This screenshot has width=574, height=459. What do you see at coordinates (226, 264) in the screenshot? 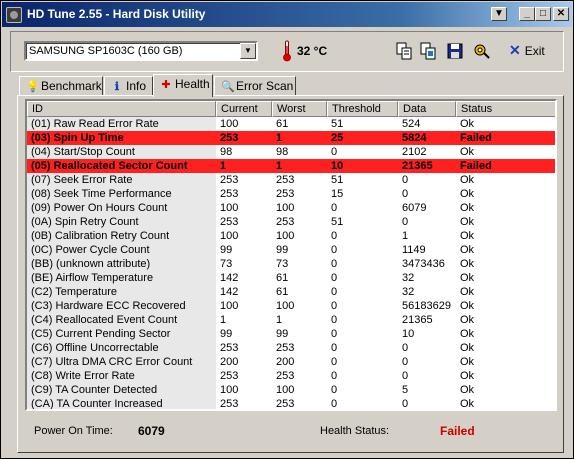
I see `cell-current: 73` at bounding box center [226, 264].